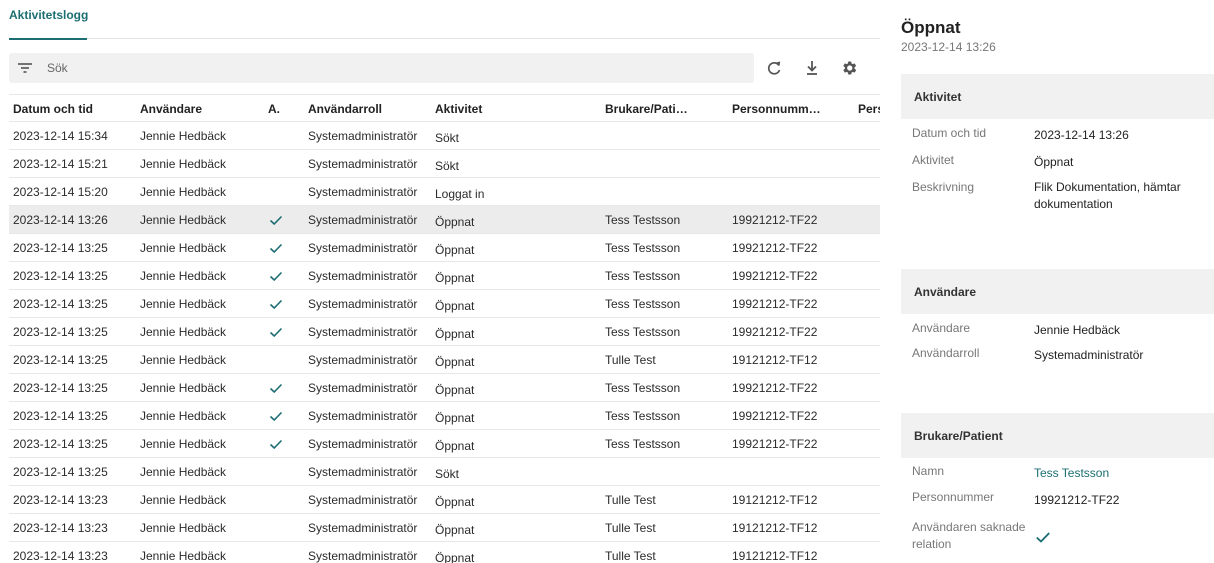 The width and height of the screenshot is (1214, 563). I want to click on column-header-pers: Pers, so click(869, 109).